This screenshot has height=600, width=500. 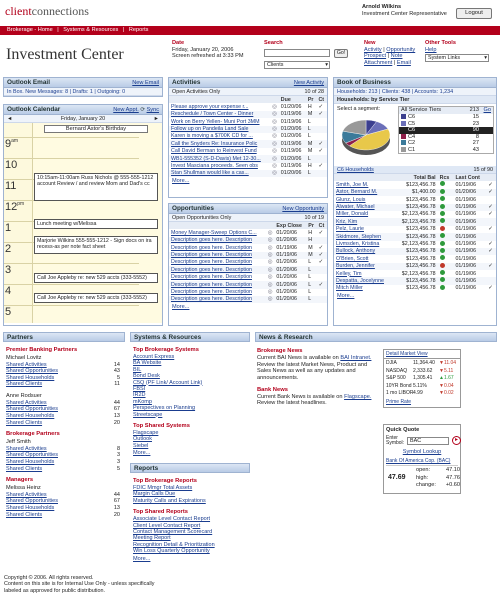 I want to click on household-link: Glunz, Louis, so click(x=364, y=199).